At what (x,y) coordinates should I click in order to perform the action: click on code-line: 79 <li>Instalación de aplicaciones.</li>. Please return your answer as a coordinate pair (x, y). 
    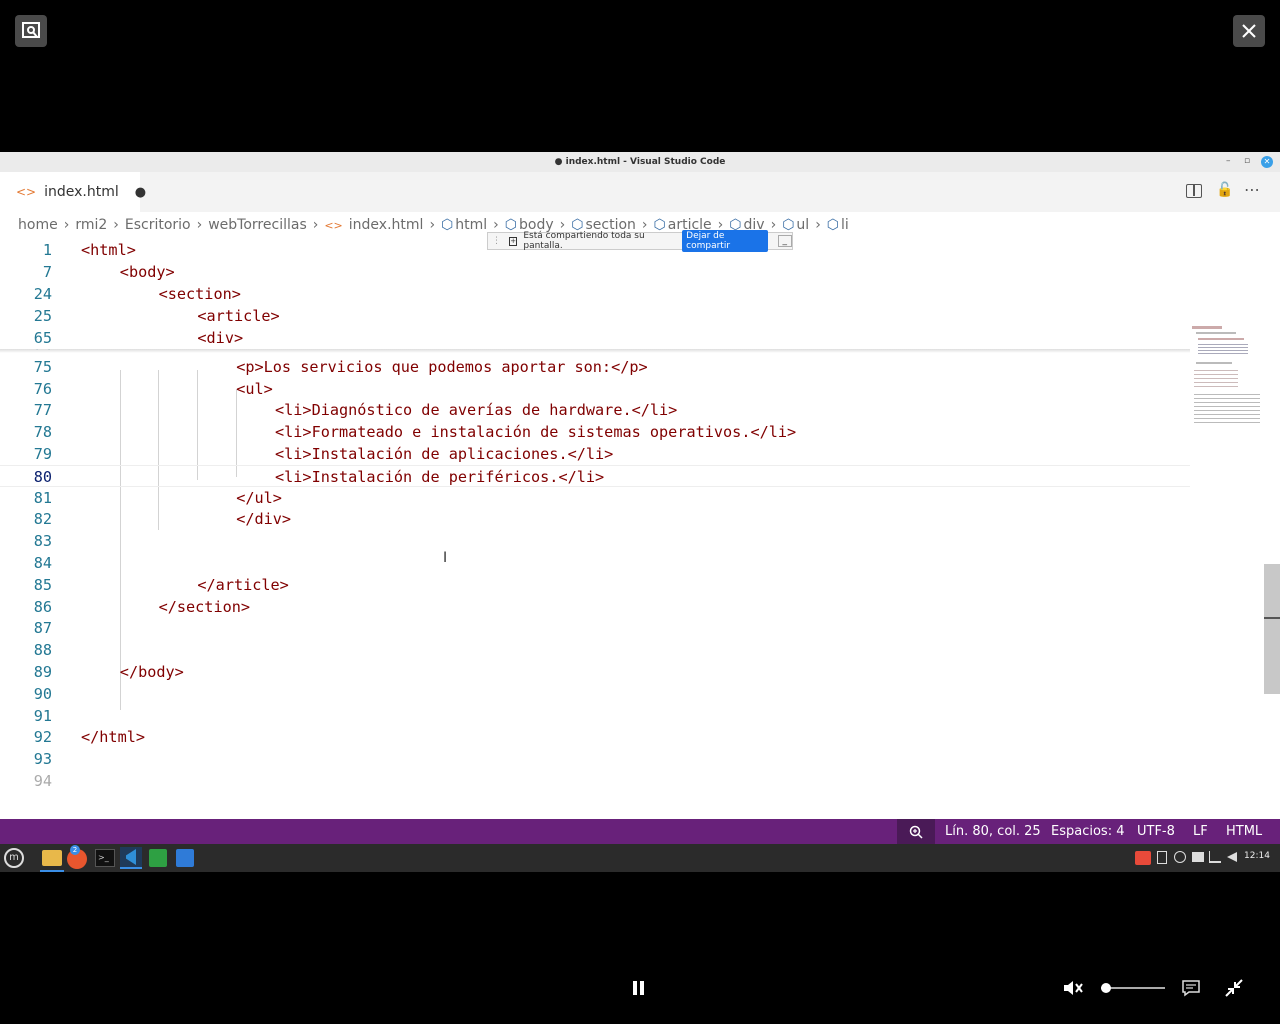
    Looking at the image, I should click on (595, 454).